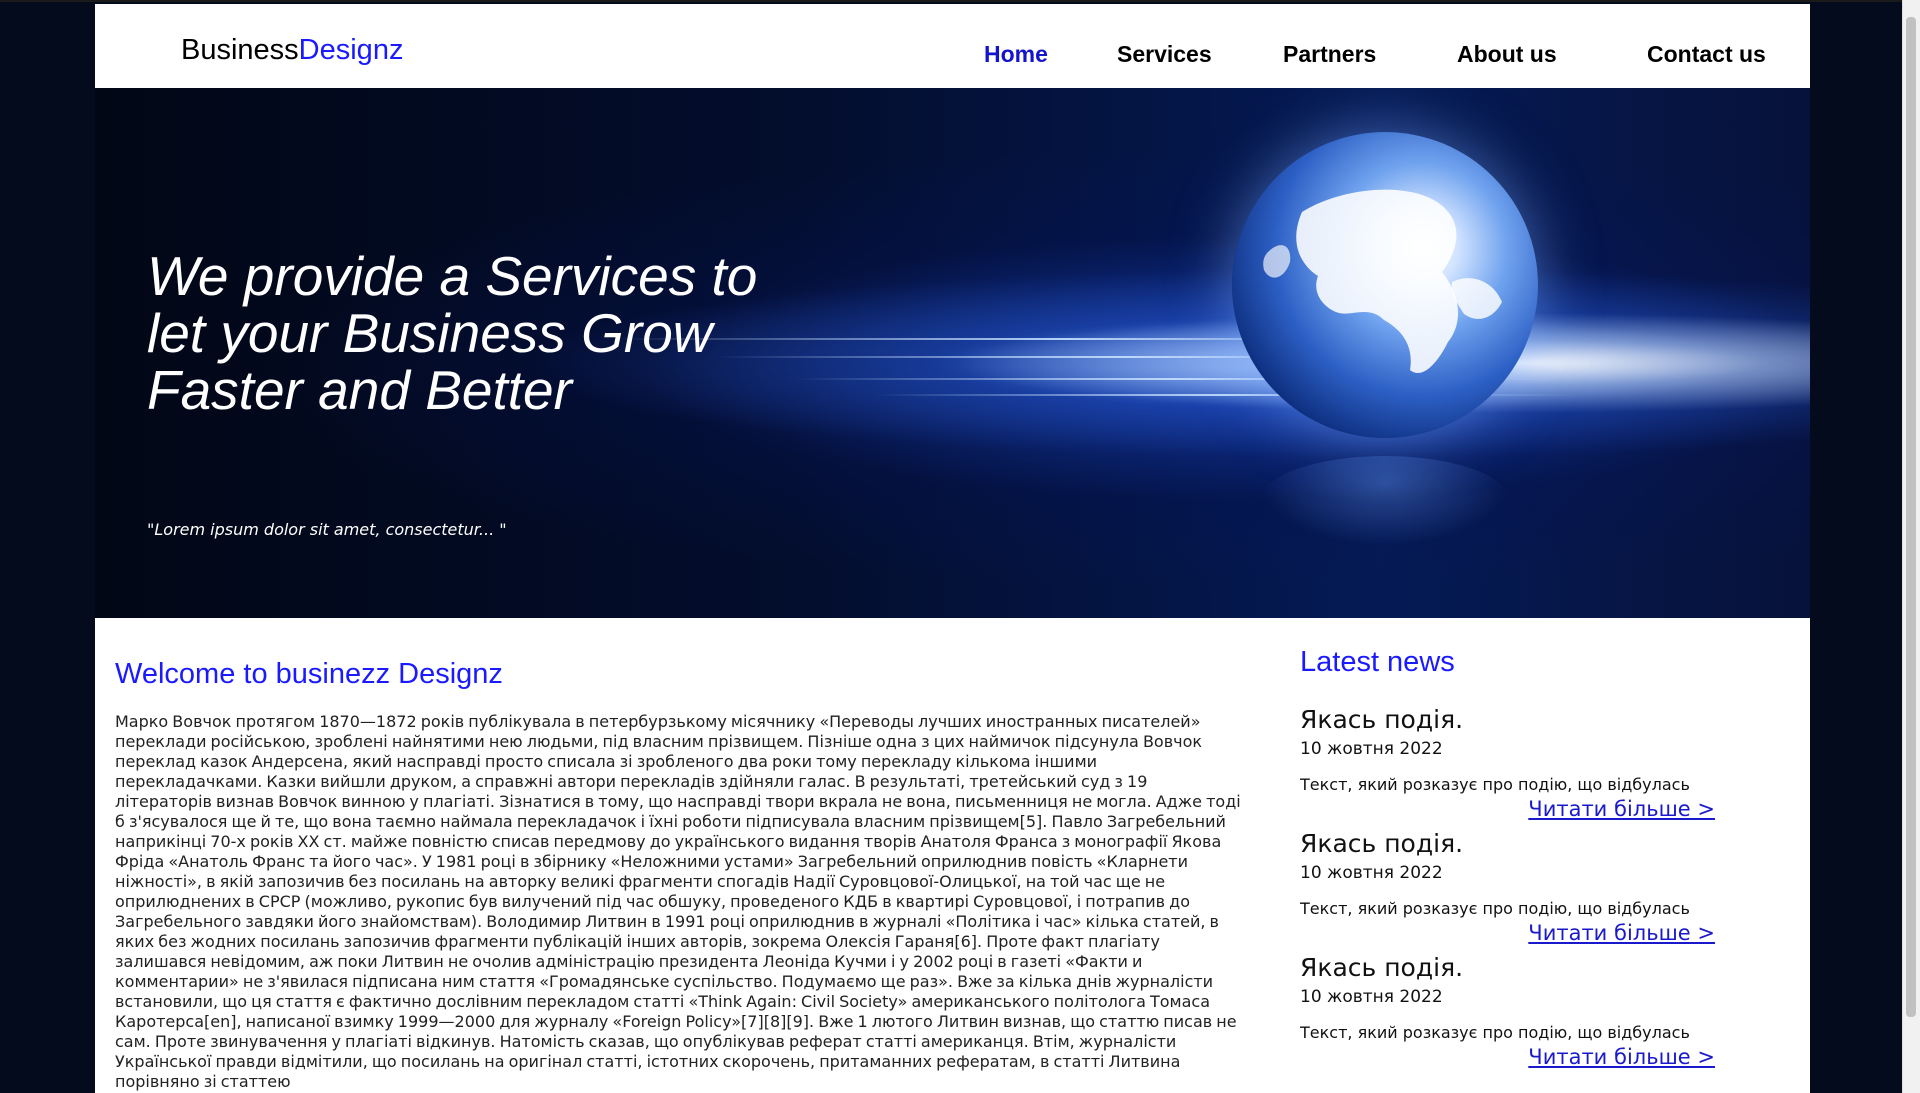 This screenshot has width=1920, height=1093. Describe the element at coordinates (1164, 54) in the screenshot. I see `nav-services: Services` at that location.